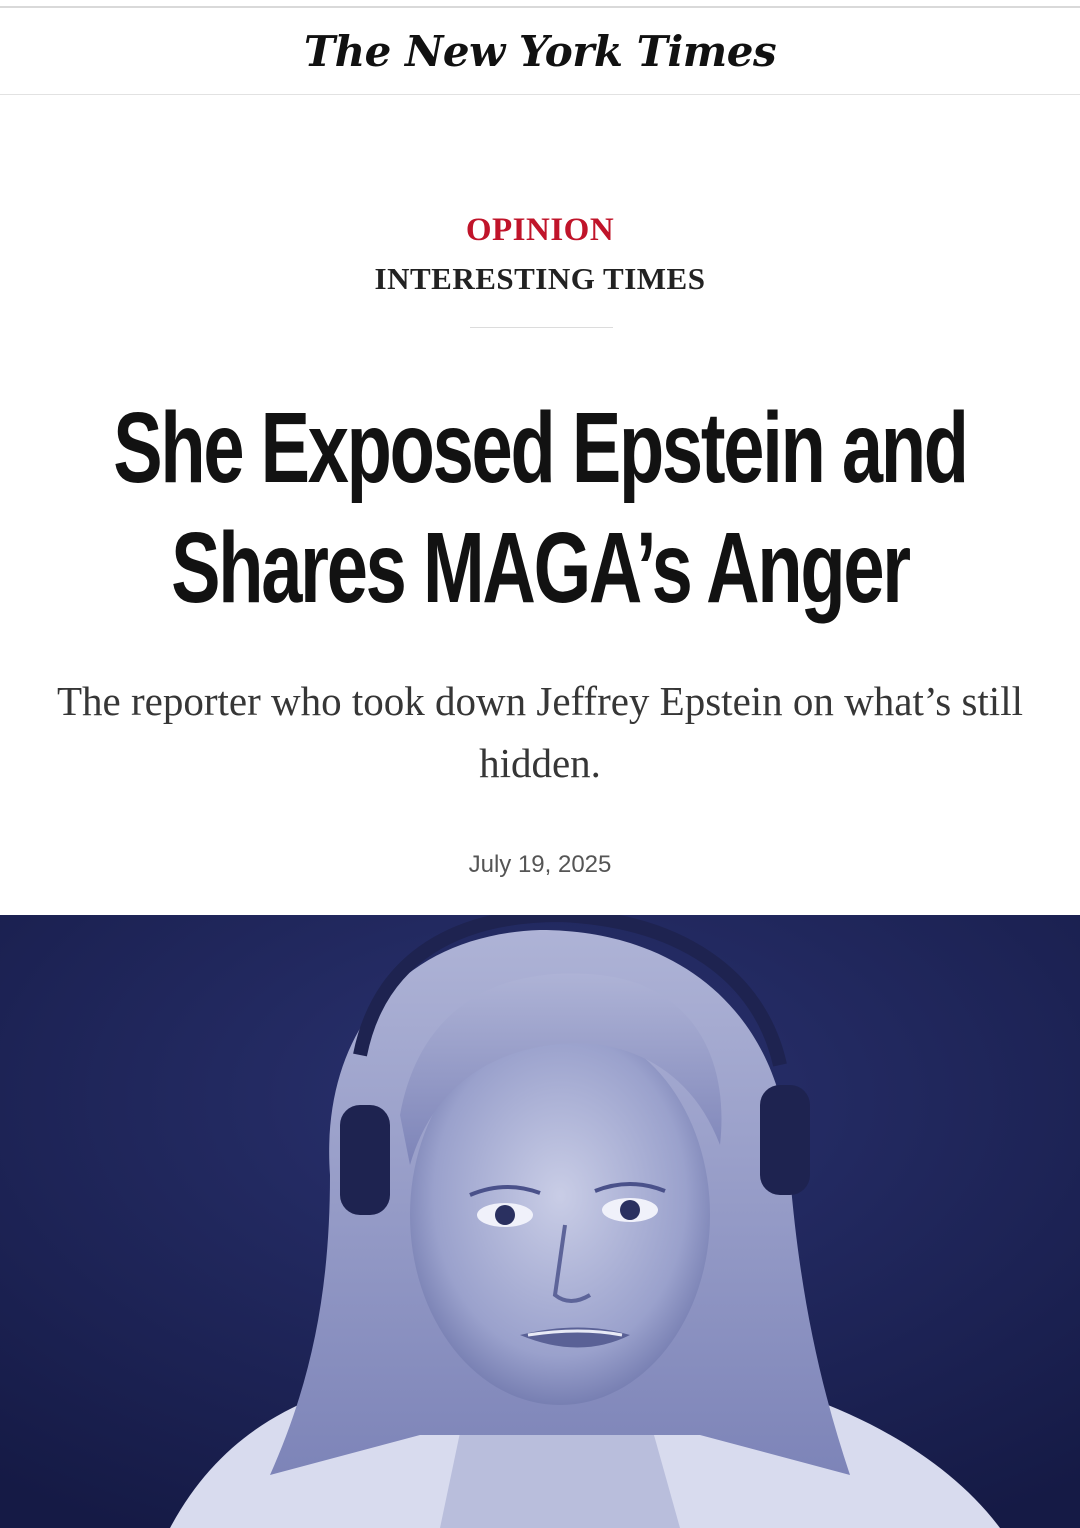 This screenshot has height=1528, width=1080. Describe the element at coordinates (540, 864) in the screenshot. I see `publish-date: July 19, 2025` at that location.